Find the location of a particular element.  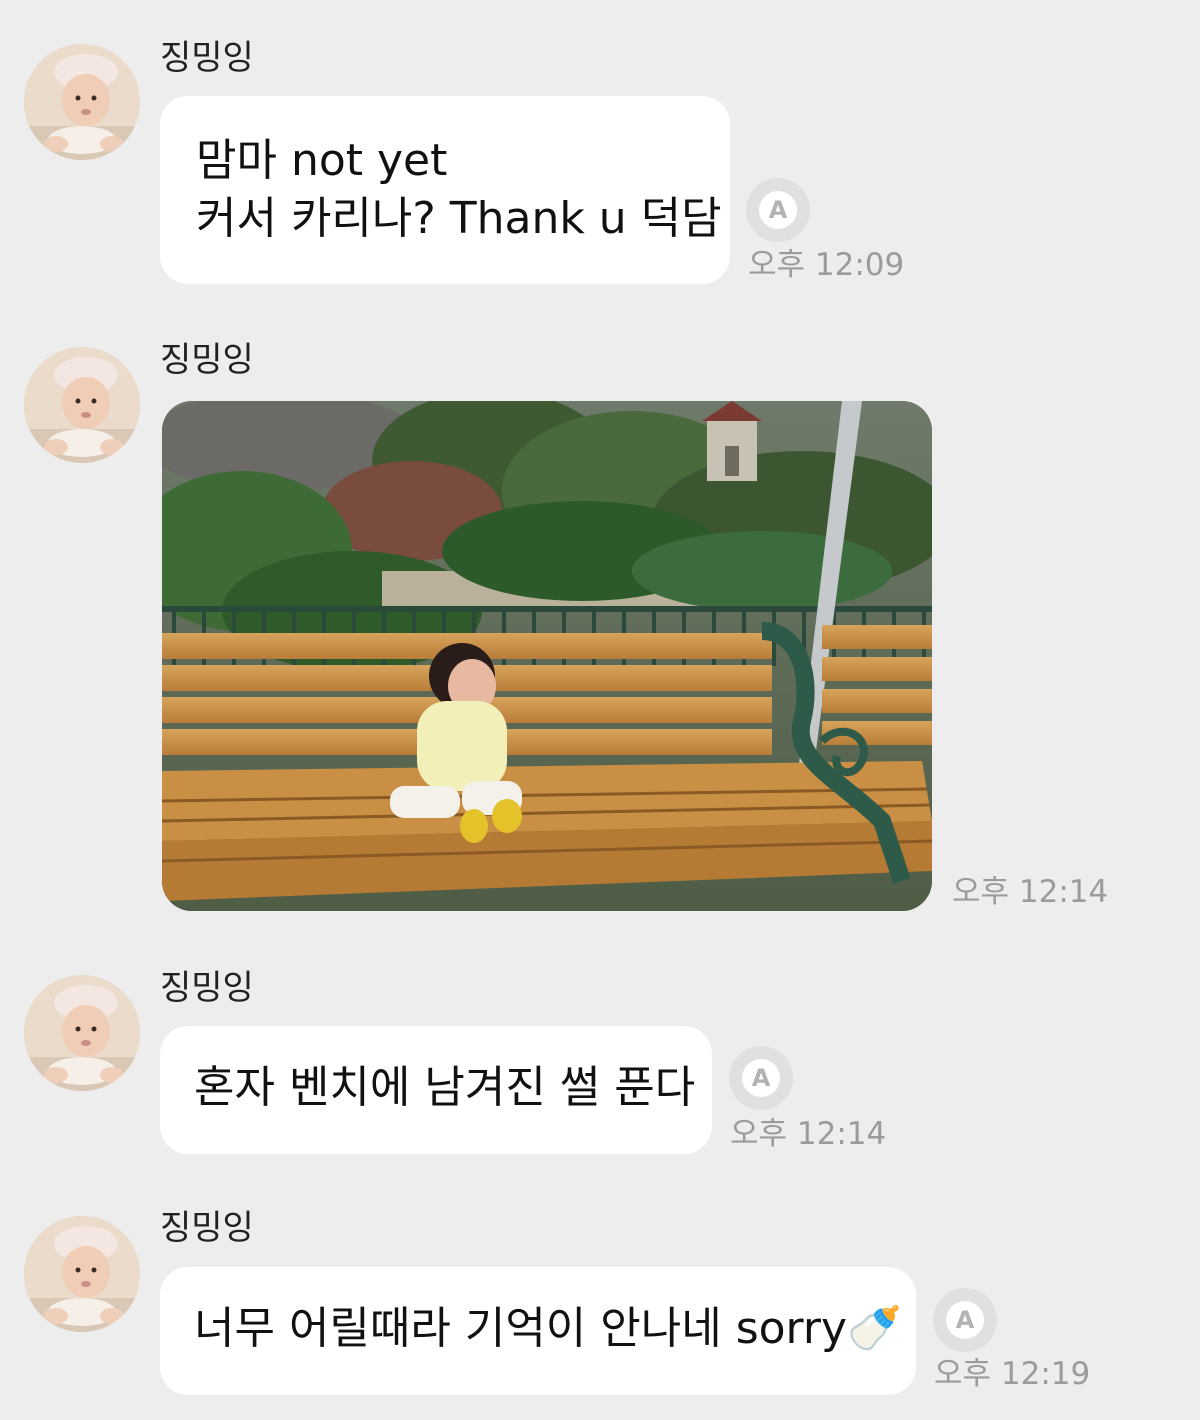

sender-name: 징밍잉 is located at coordinates (207, 1228).